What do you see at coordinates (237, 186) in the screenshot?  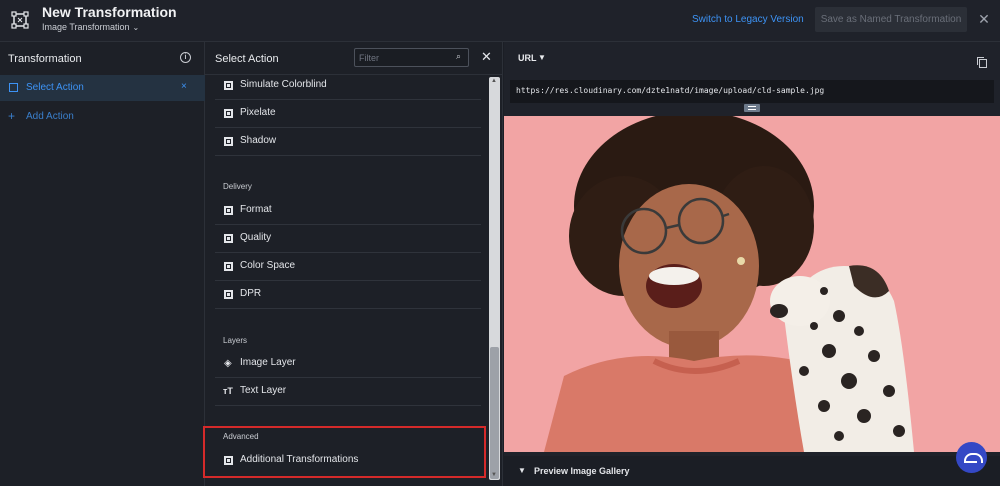 I see `section-delivery: Delivery` at bounding box center [237, 186].